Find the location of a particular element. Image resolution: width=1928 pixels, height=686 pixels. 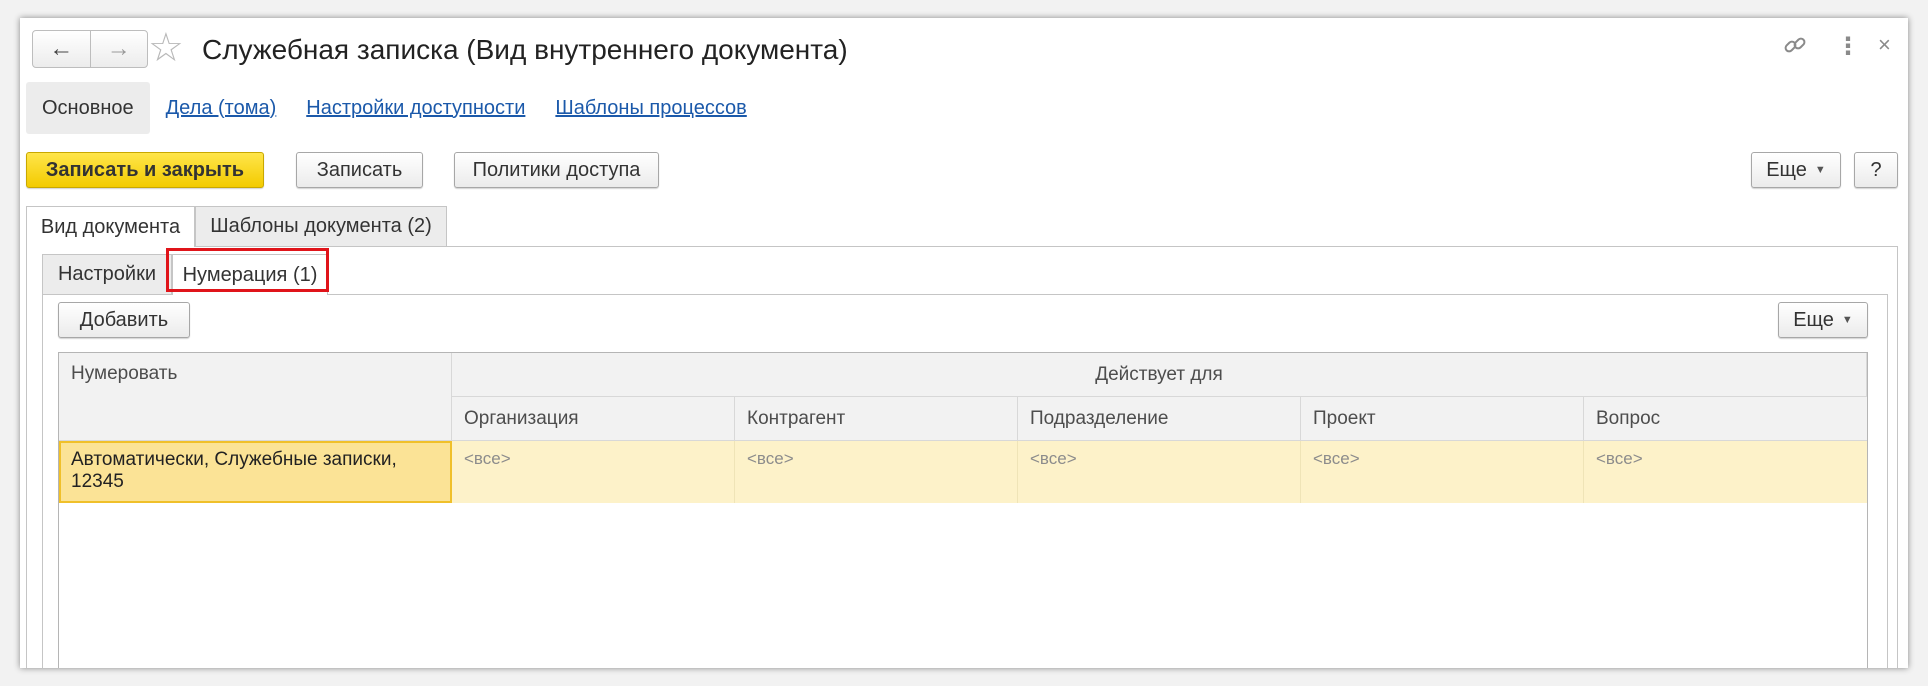

column-group-applies-for: Действует для is located at coordinates (1159, 375).